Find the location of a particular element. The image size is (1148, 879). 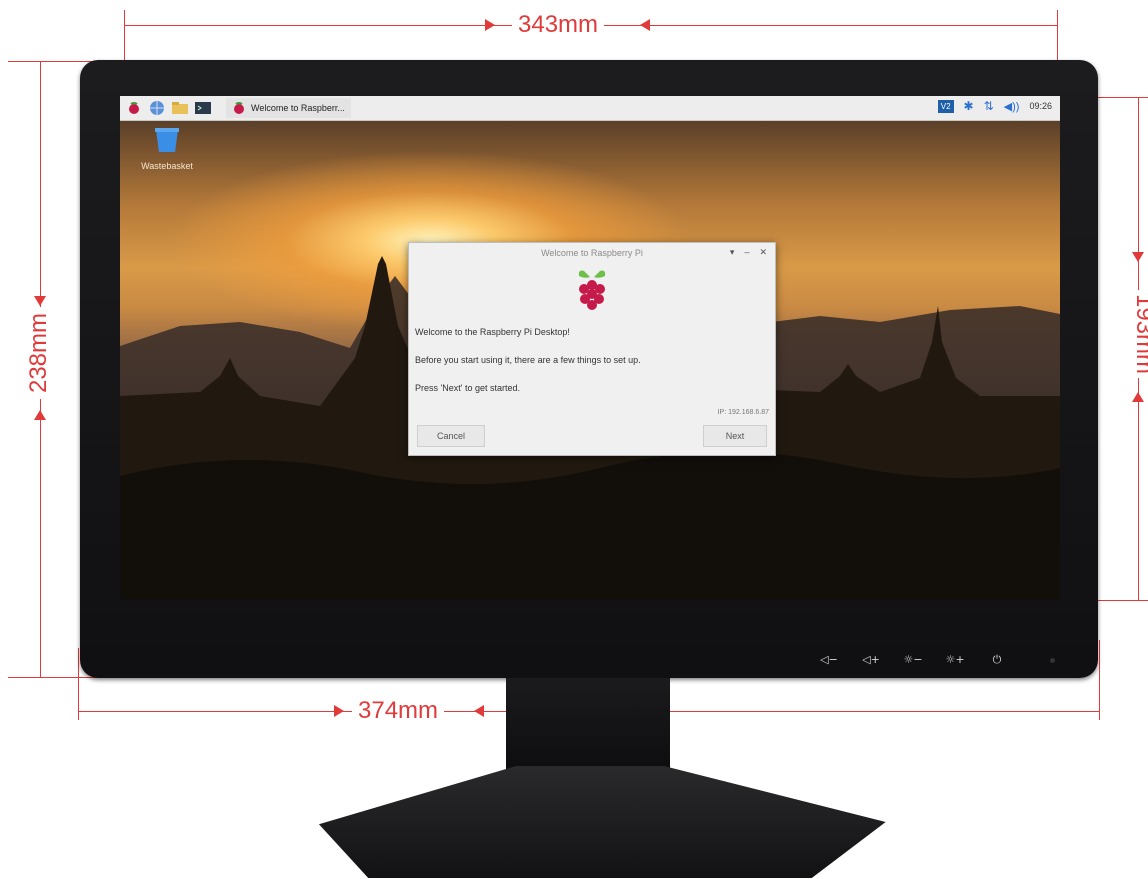

dialog-next-text: Press 'Next' to get started. is located at coordinates (467, 388).